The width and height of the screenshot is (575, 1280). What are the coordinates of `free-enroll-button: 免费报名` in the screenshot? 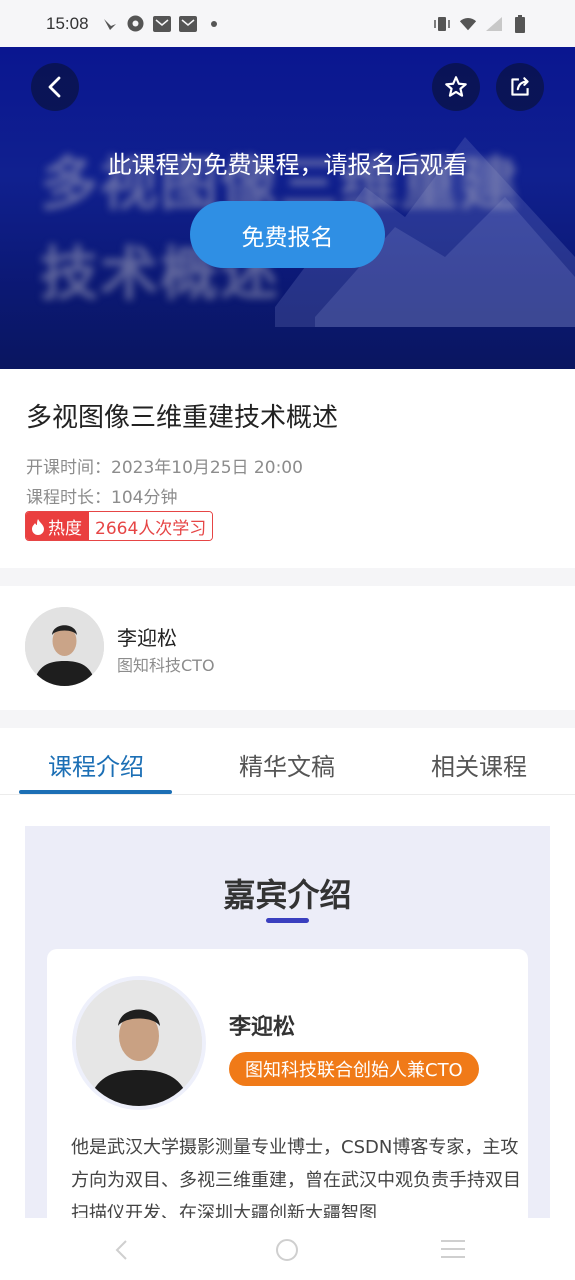 It's located at (287, 234).